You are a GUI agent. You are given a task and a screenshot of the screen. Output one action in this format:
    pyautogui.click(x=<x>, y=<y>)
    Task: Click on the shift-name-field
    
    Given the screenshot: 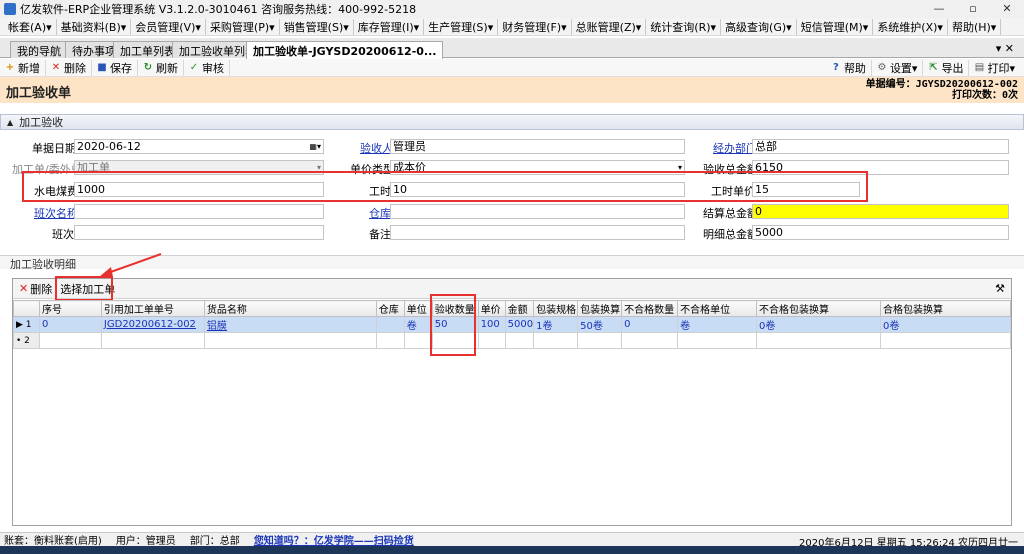 What is the action you would take?
    pyautogui.click(x=199, y=211)
    